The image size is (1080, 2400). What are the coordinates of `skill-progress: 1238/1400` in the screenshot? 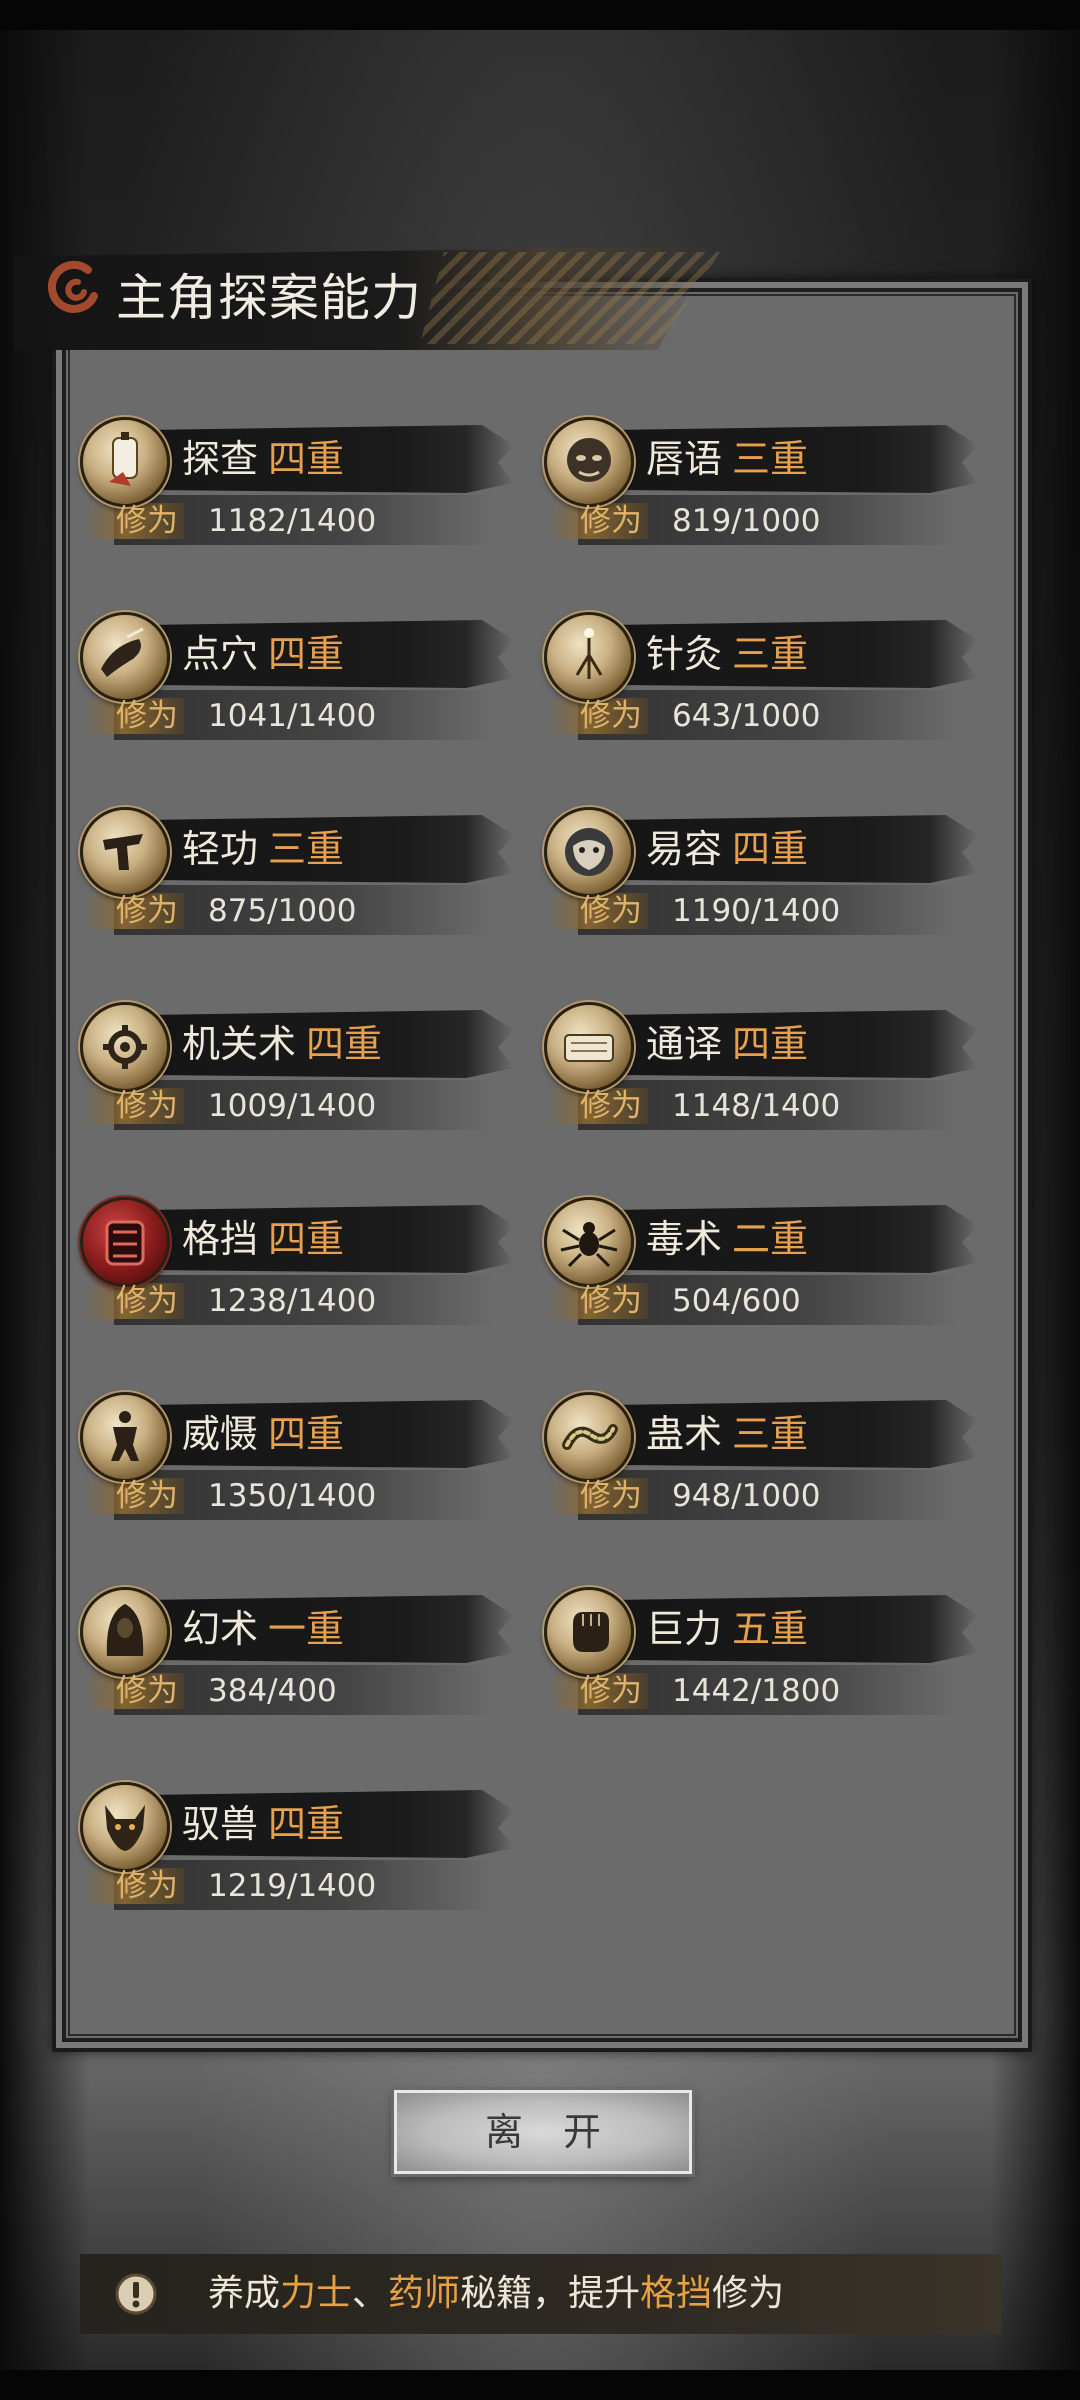 It's located at (292, 1301).